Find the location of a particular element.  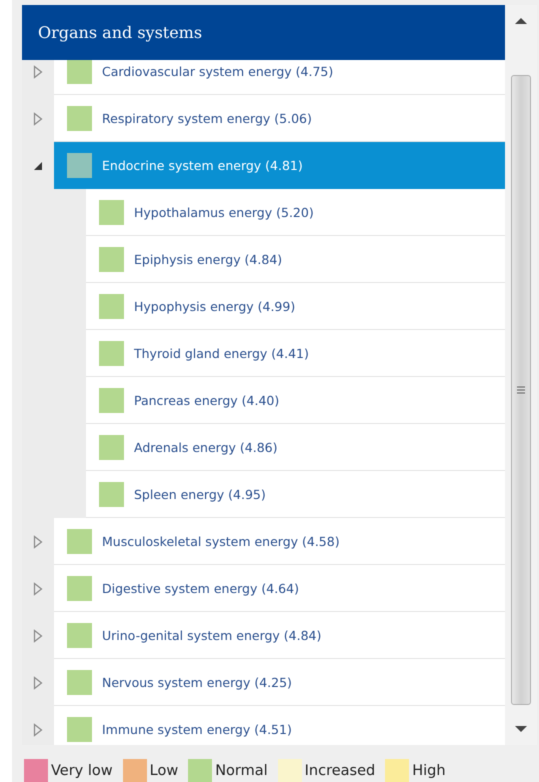

tree-item: Immune system energy (4.51) is located at coordinates (279, 725).